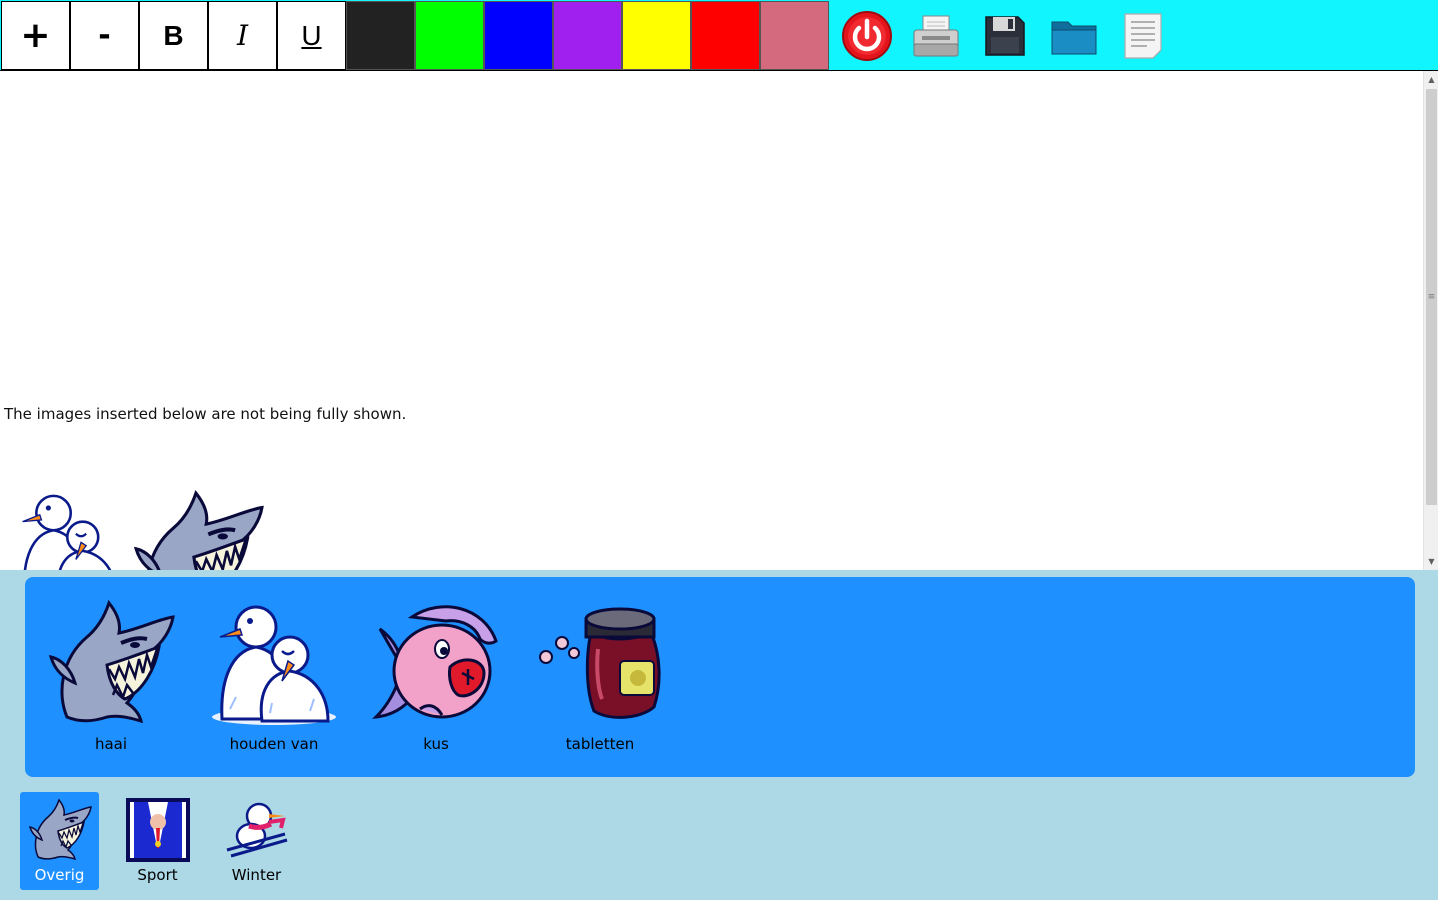  Describe the element at coordinates (1143, 36) in the screenshot. I see `new-document-icon` at that location.